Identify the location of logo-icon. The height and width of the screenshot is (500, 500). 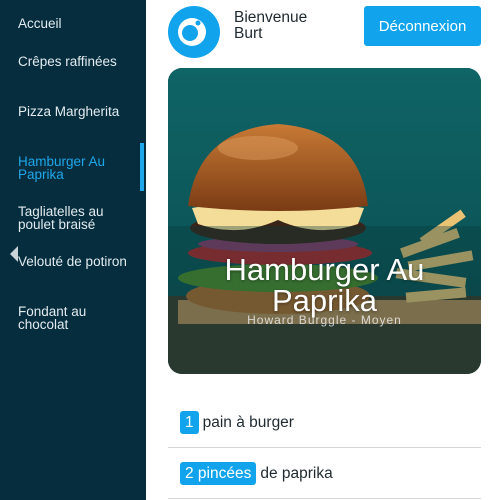
(194, 32).